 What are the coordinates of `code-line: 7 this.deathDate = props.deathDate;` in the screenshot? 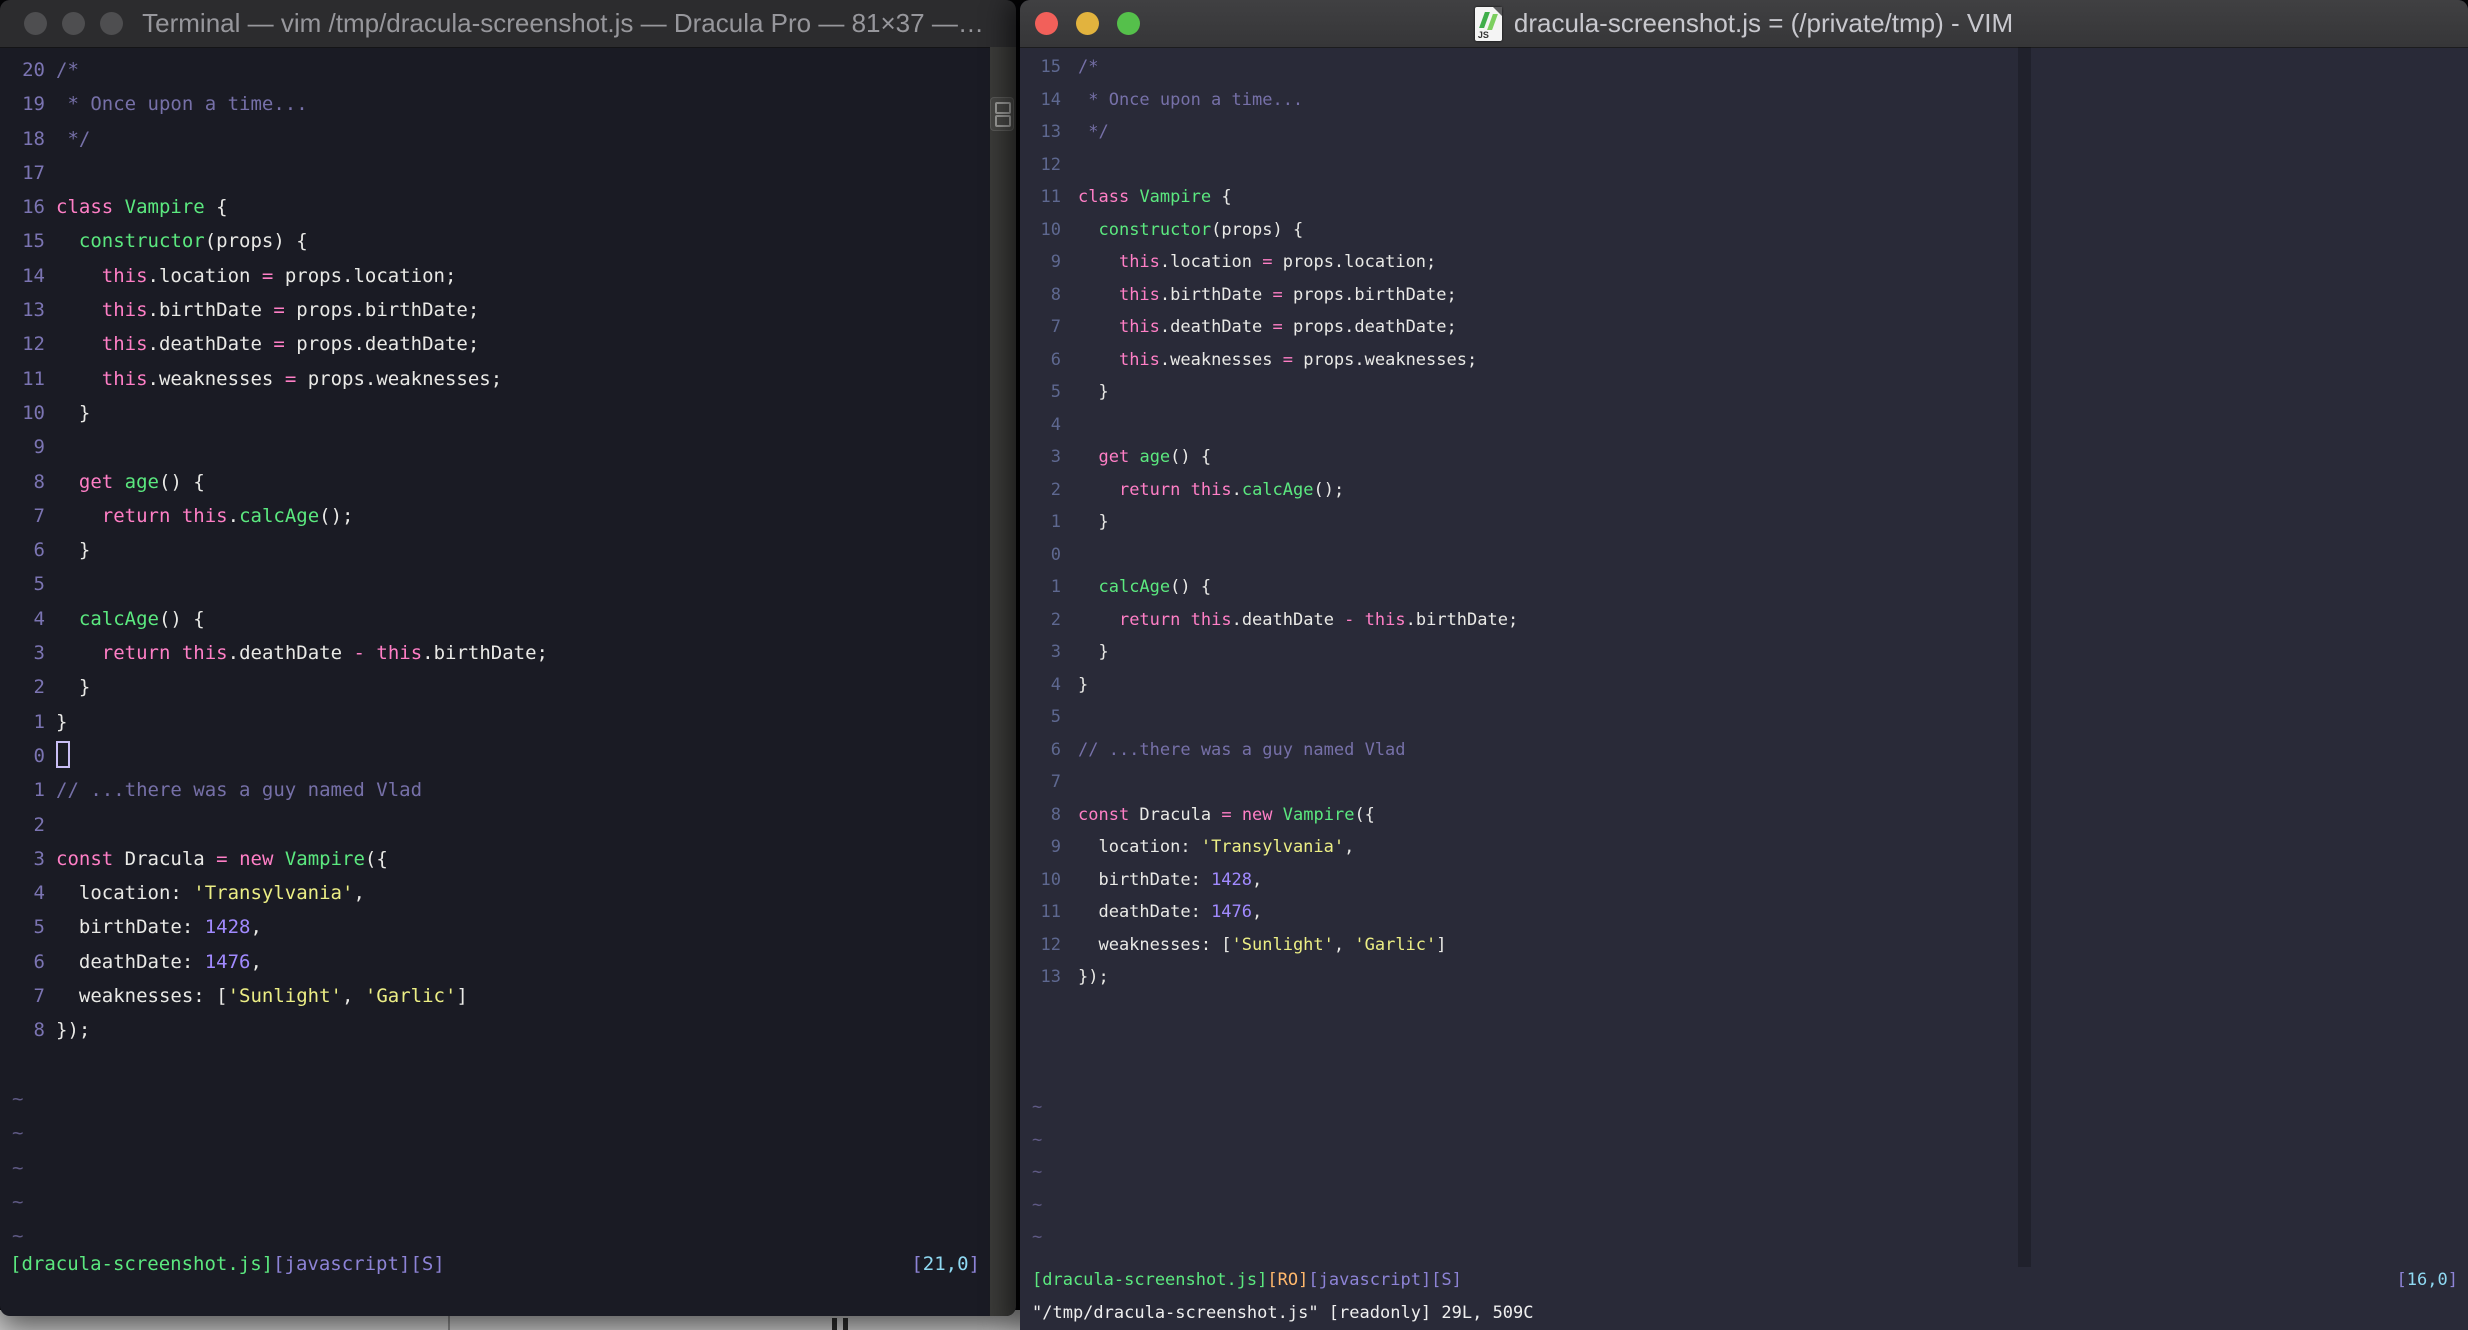 It's located at (1750, 327).